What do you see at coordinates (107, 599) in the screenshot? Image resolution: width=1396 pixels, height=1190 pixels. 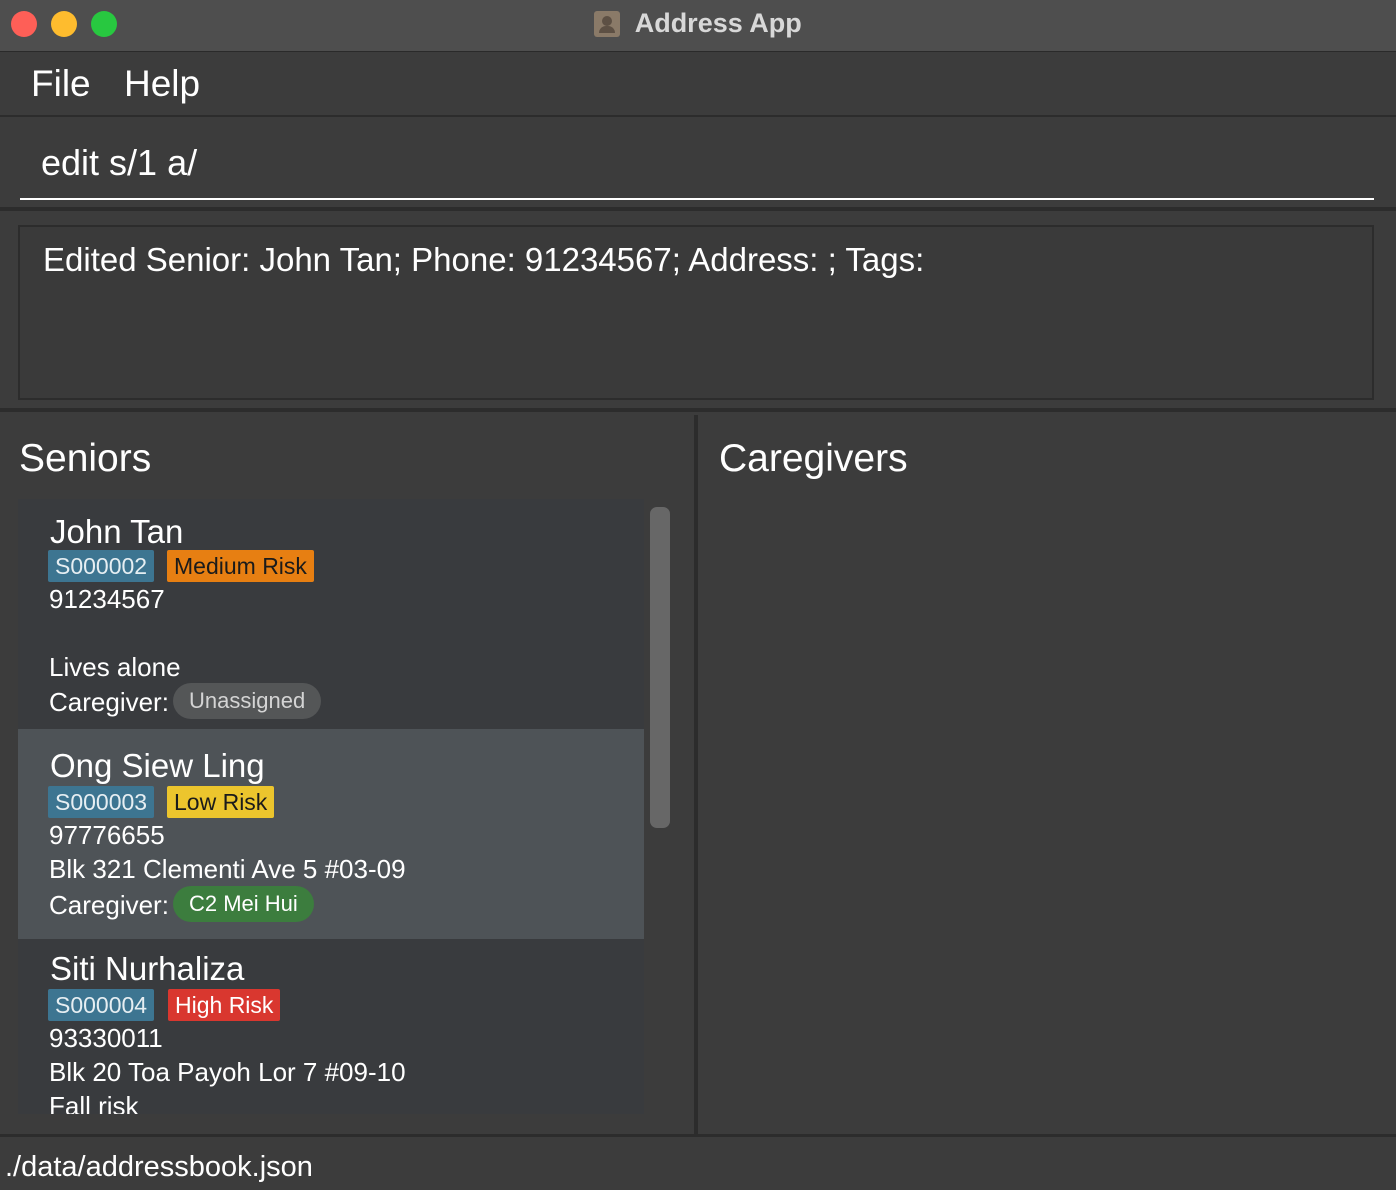 I see `senior-phone: 91234567` at bounding box center [107, 599].